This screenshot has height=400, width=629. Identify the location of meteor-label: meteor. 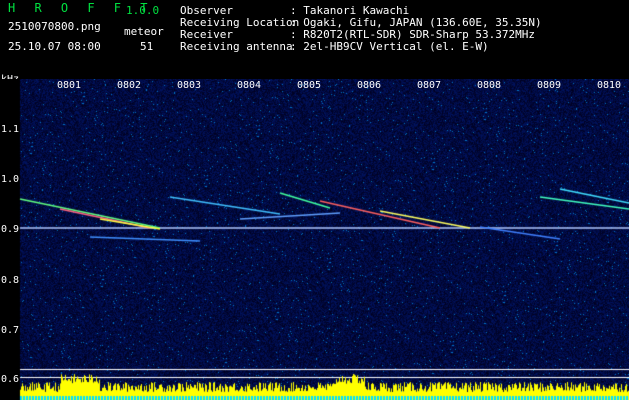
(144, 31).